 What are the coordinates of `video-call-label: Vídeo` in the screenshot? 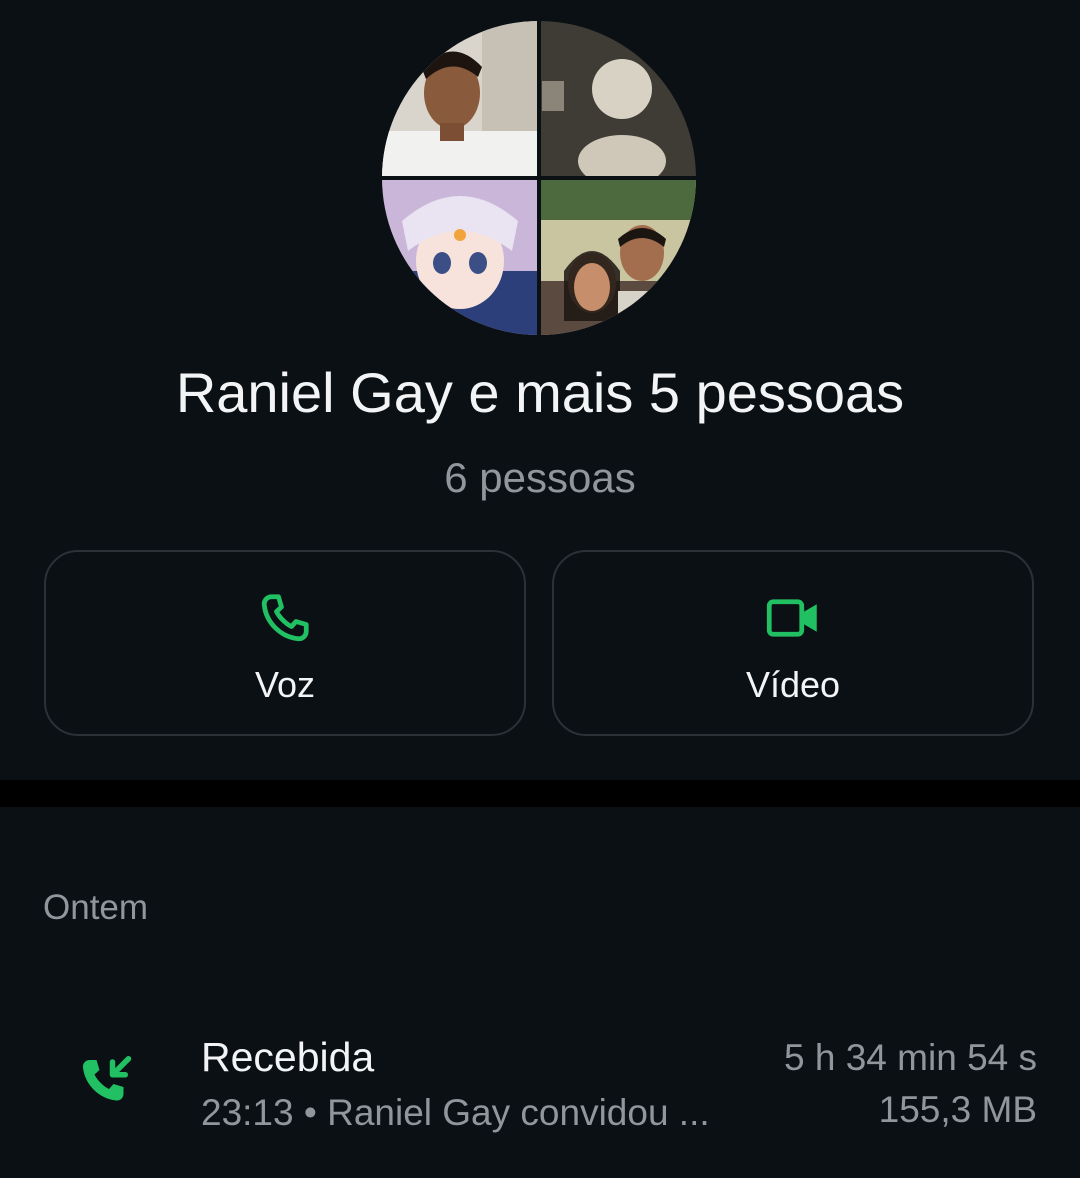 It's located at (793, 684).